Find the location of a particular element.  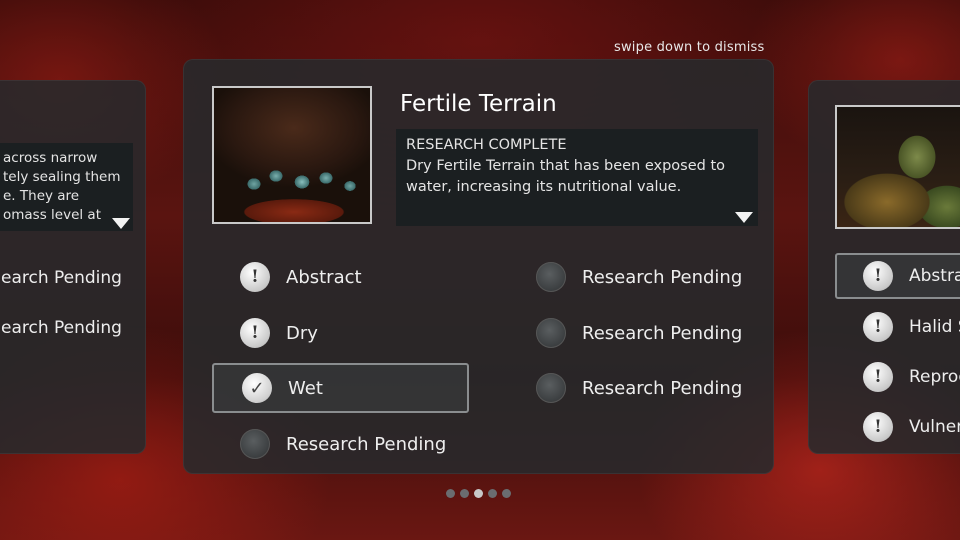

desc-line: omass level at is located at coordinates (52, 215).